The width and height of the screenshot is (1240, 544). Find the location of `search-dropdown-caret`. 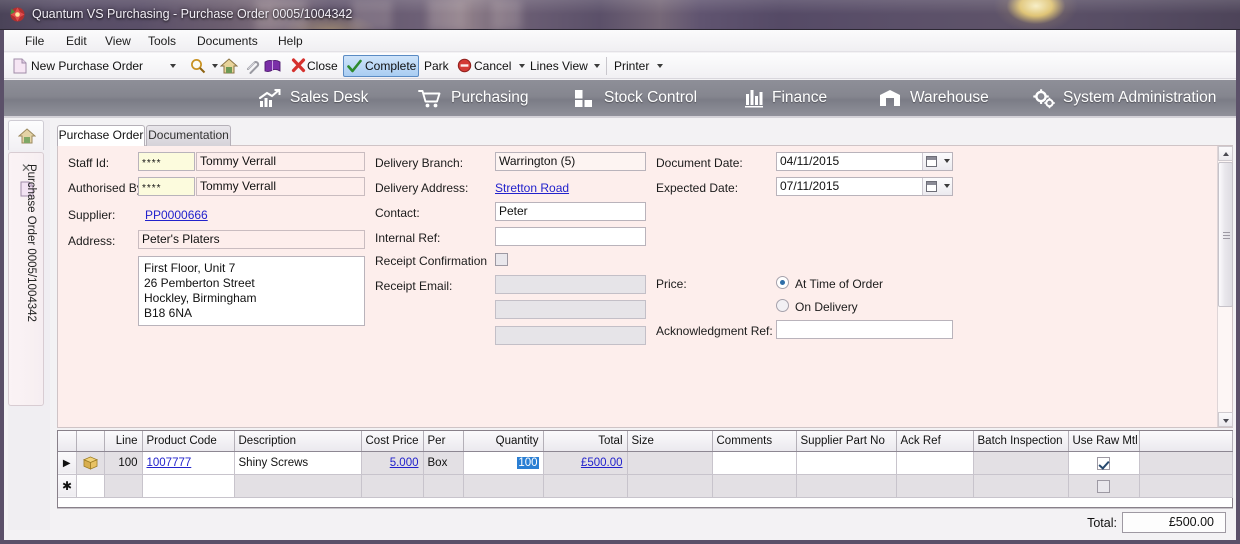

search-dropdown-caret is located at coordinates (213, 66).